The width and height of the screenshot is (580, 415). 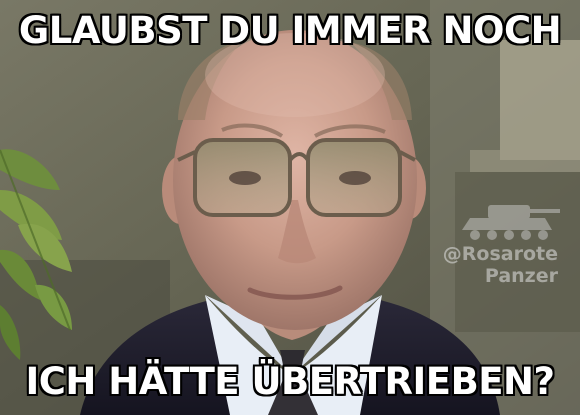 What do you see at coordinates (290, 381) in the screenshot?
I see `bottom-caption: ICH HÄTTE ÜBERTRIEBEN?` at bounding box center [290, 381].